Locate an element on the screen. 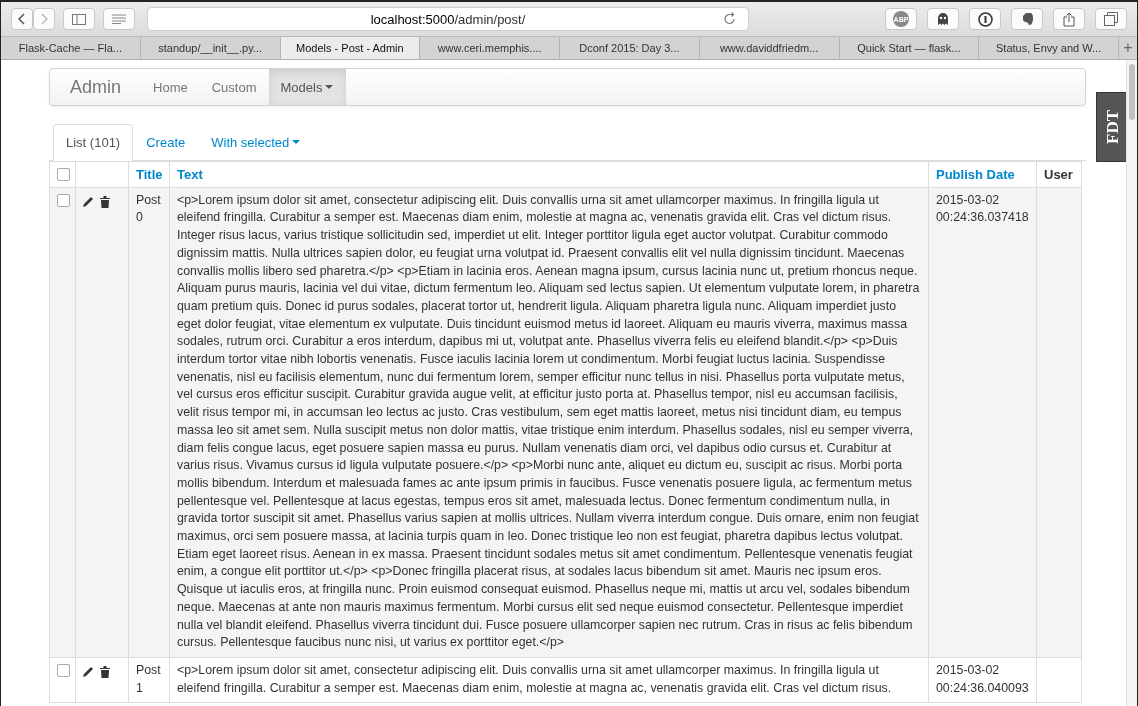 Image resolution: width=1138 pixels, height=706 pixels. nav-link: Home is located at coordinates (170, 87).